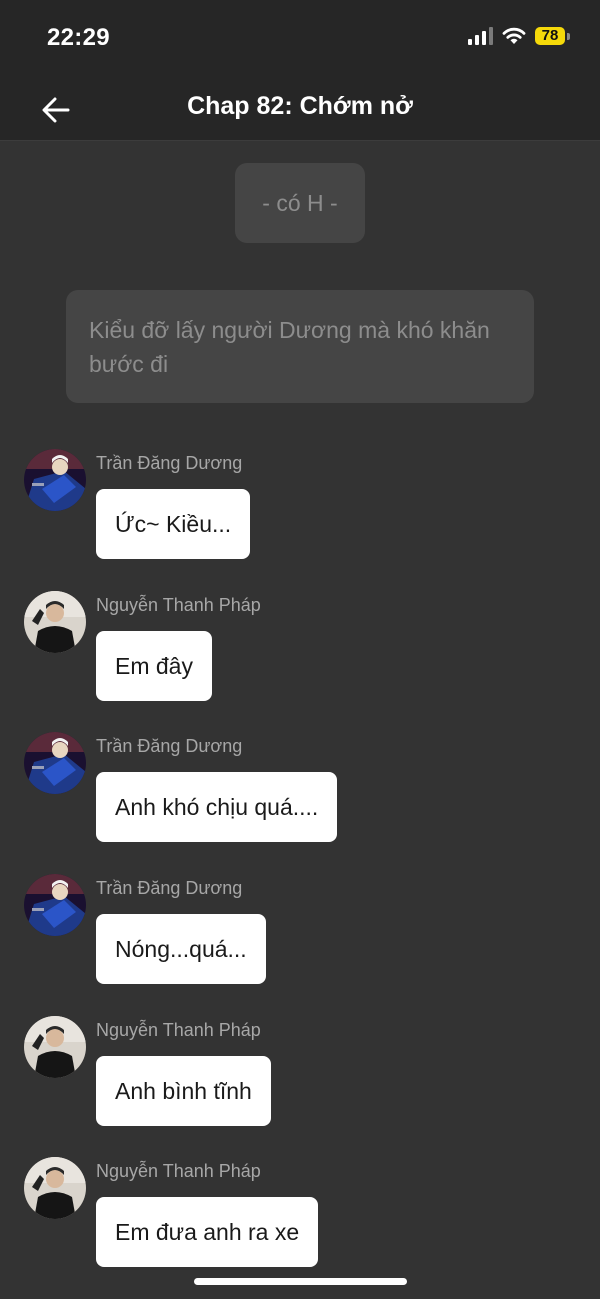 This screenshot has height=1299, width=600. Describe the element at coordinates (300, 203) in the screenshot. I see `narration-box: - có H -` at that location.